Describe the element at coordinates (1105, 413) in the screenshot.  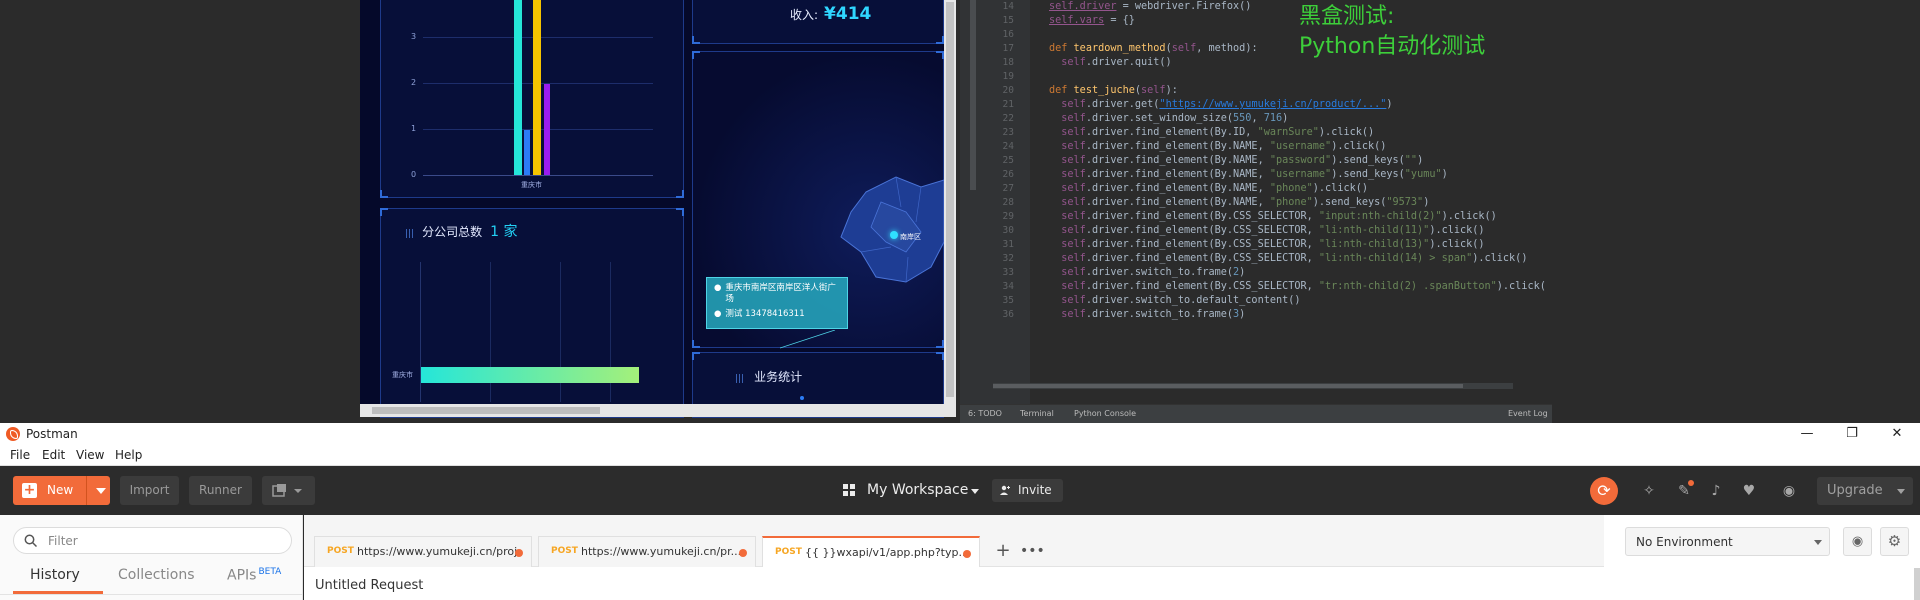
I see `python-console-tab: Python Console` at that location.